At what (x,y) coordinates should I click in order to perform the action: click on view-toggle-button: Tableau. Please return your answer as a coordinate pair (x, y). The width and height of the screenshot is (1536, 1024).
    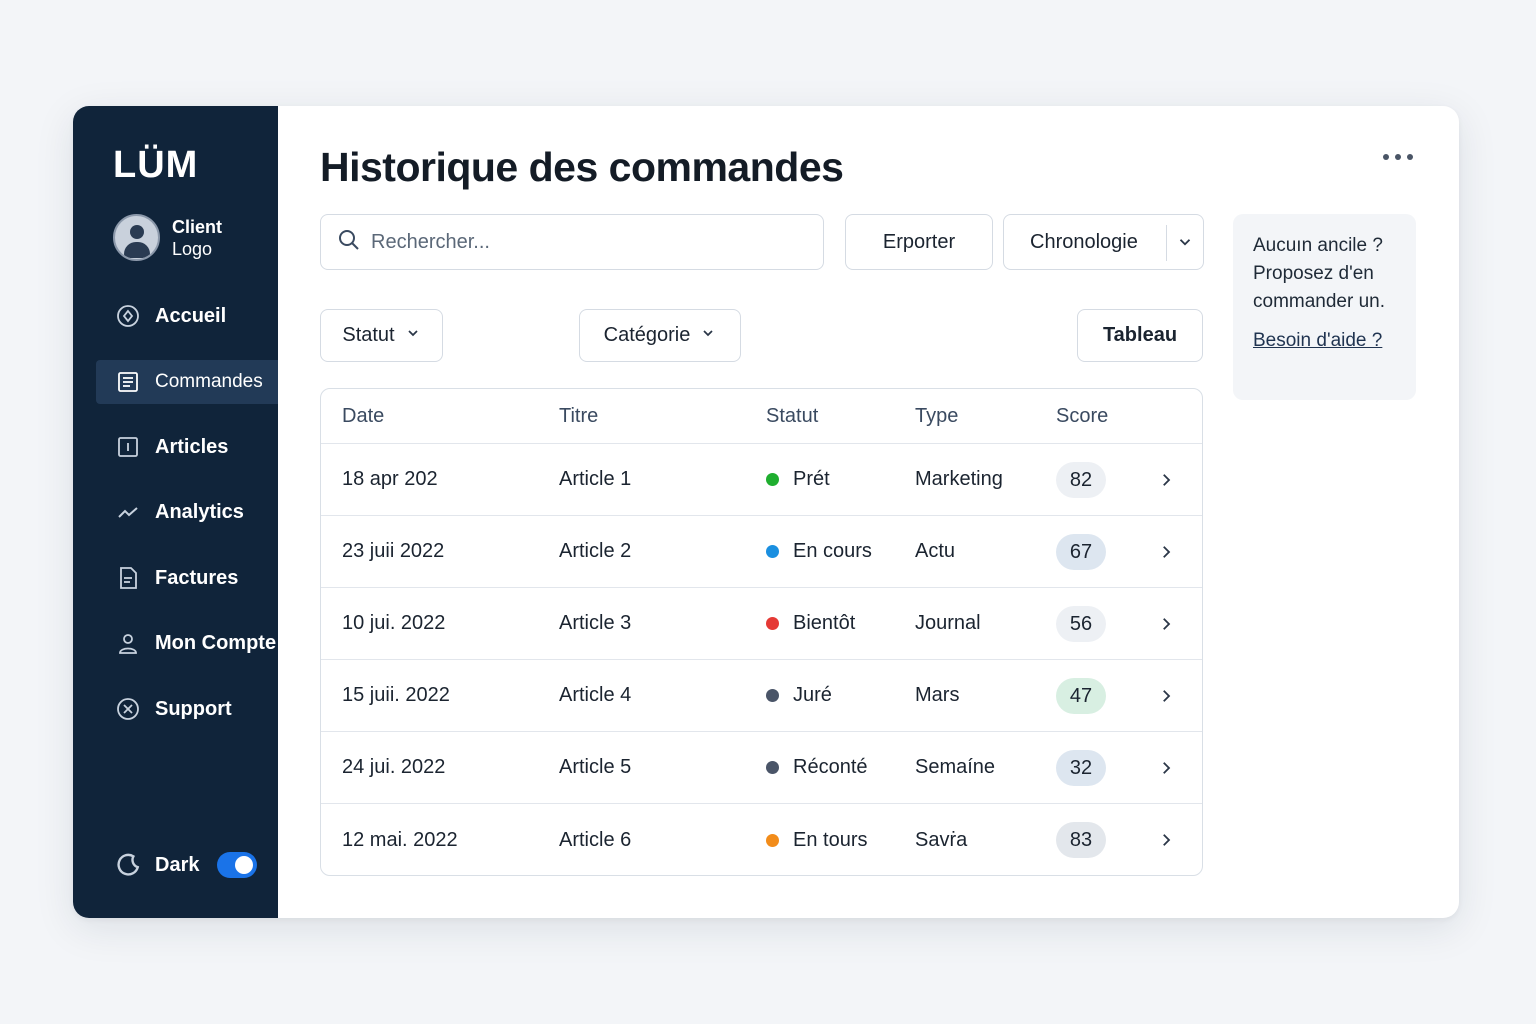
    Looking at the image, I should click on (1140, 335).